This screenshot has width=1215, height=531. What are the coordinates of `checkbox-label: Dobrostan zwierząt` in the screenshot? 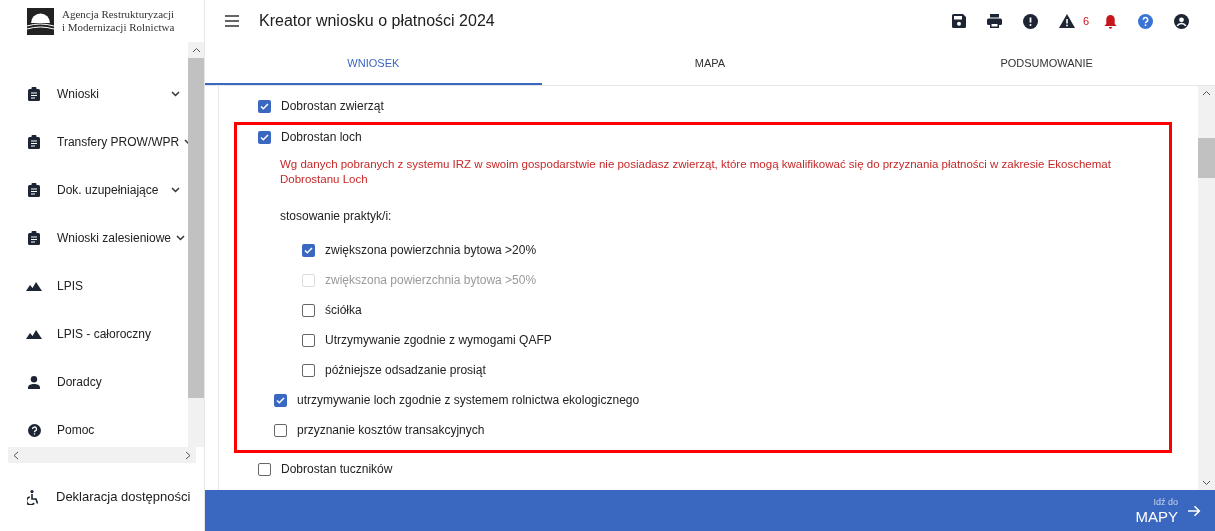 It's located at (332, 106).